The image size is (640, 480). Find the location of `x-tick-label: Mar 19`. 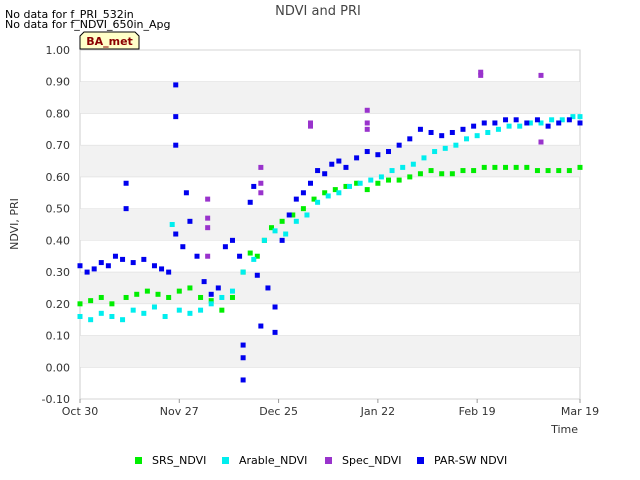

x-tick-label: Mar 19 is located at coordinates (580, 411).